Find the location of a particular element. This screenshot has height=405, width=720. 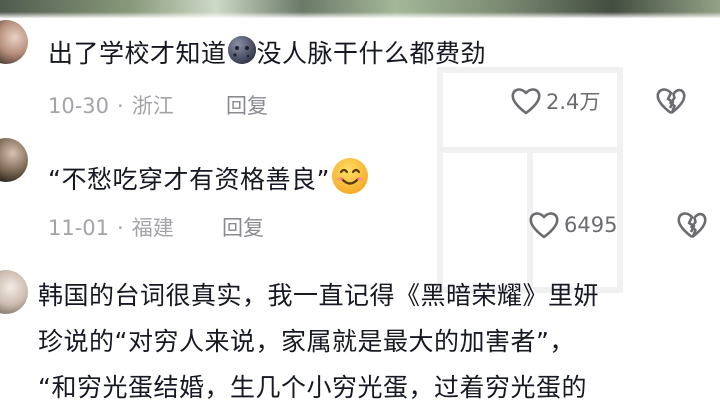

comment-location: 福建 is located at coordinates (152, 228).